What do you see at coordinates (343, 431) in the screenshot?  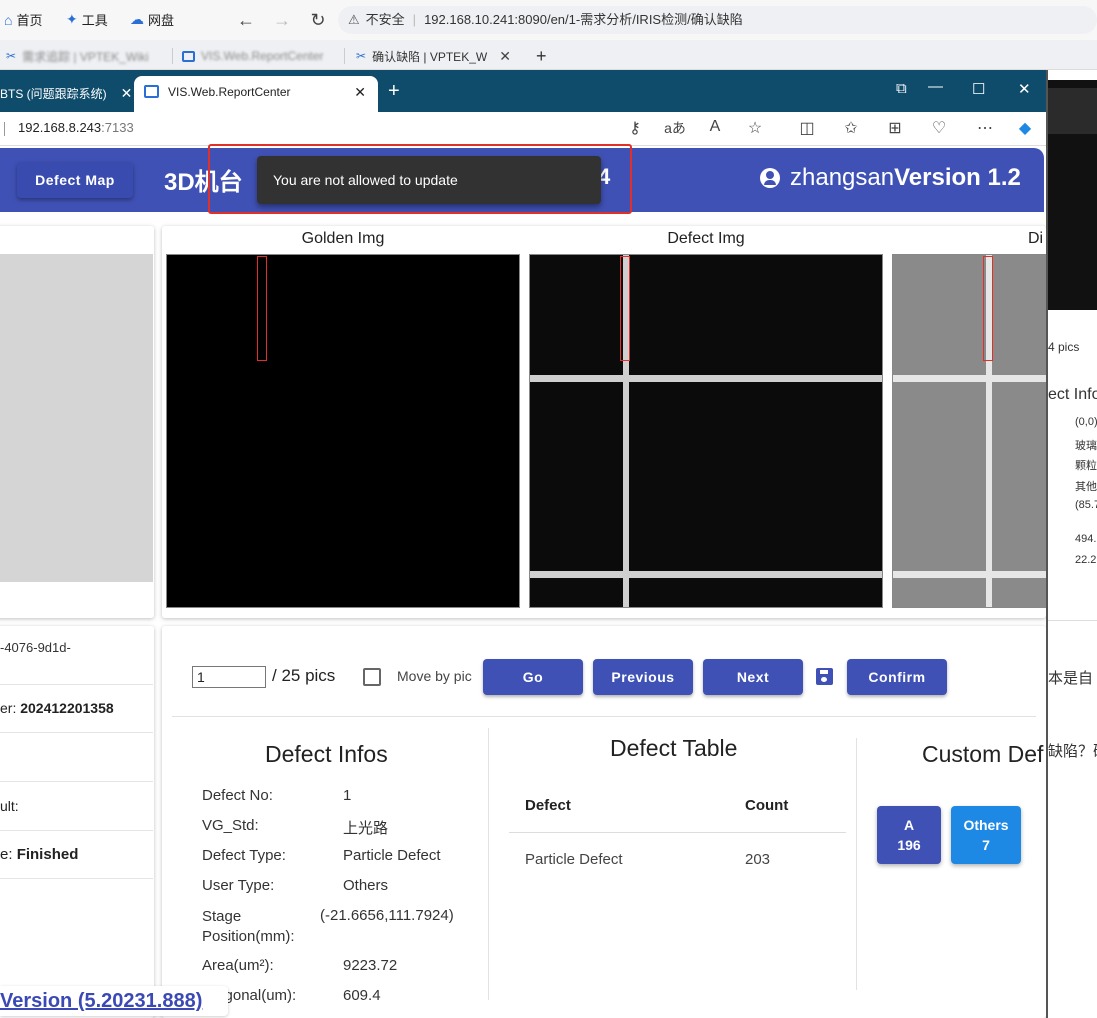 I see `golden-image` at bounding box center [343, 431].